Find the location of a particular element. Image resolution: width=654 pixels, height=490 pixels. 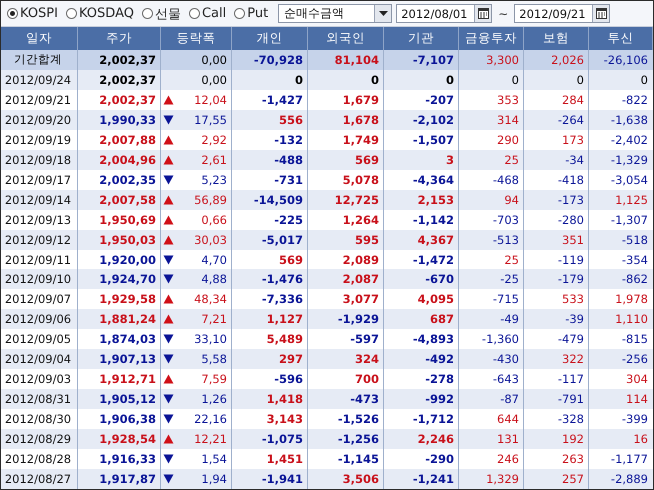

caret-icon is located at coordinates (383, 13).